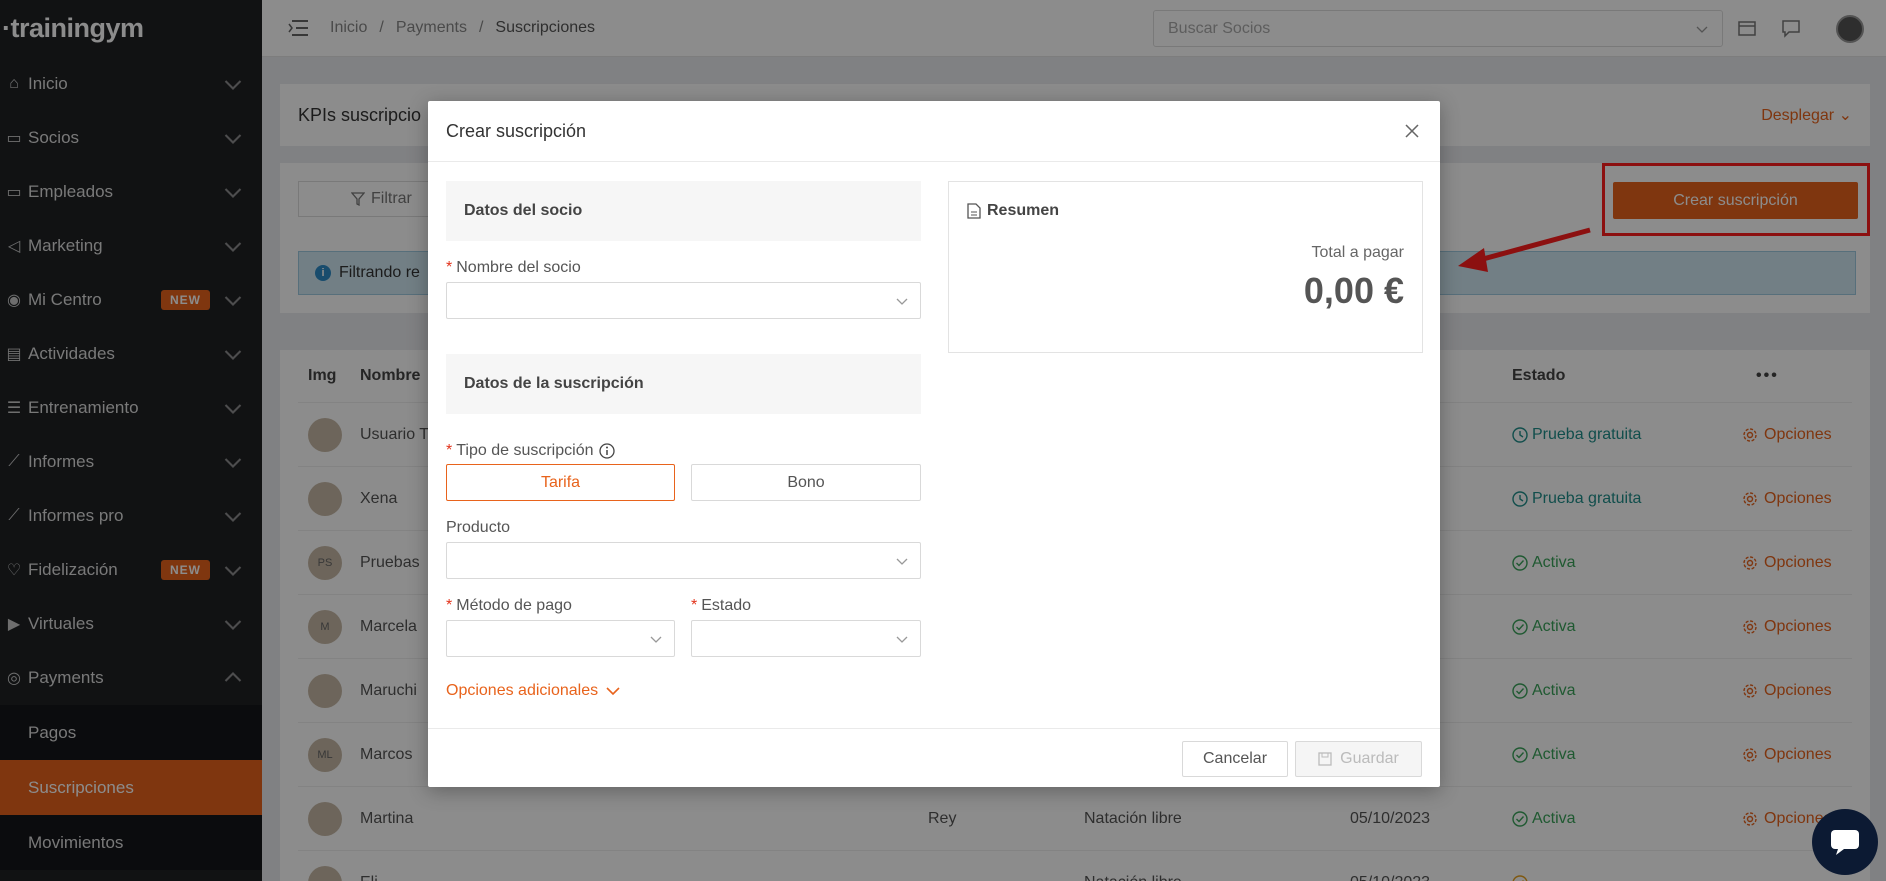 This screenshot has width=1886, height=881. What do you see at coordinates (607, 451) in the screenshot?
I see `info-circle-icon` at bounding box center [607, 451].